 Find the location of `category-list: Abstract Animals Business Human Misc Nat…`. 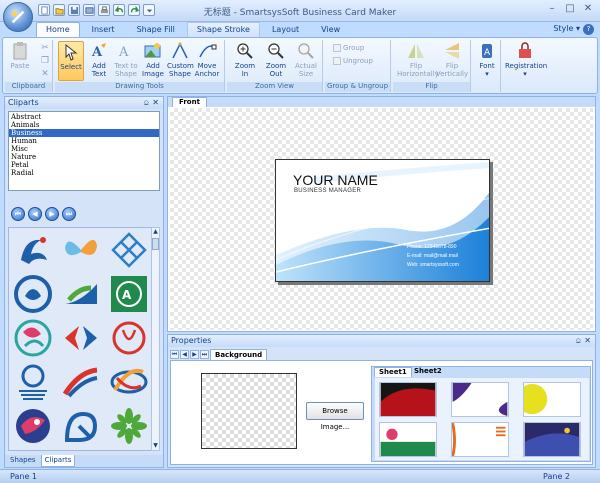

category-list: Abstract Animals Business Human Misc Nat… is located at coordinates (84, 151).